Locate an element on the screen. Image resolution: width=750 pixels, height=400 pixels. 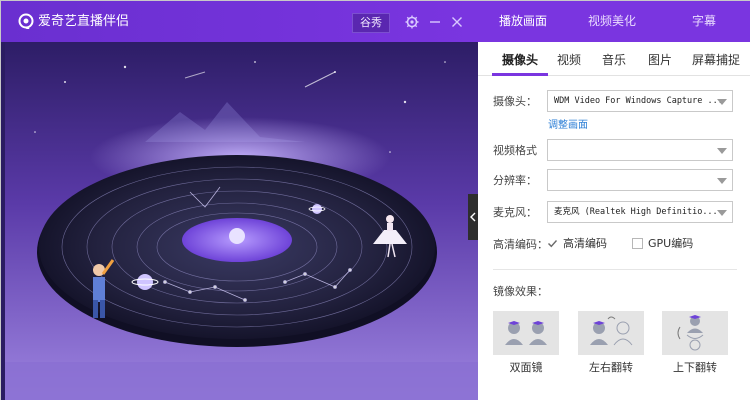
hd-encoding-checkbox is located at coordinates (552, 243).